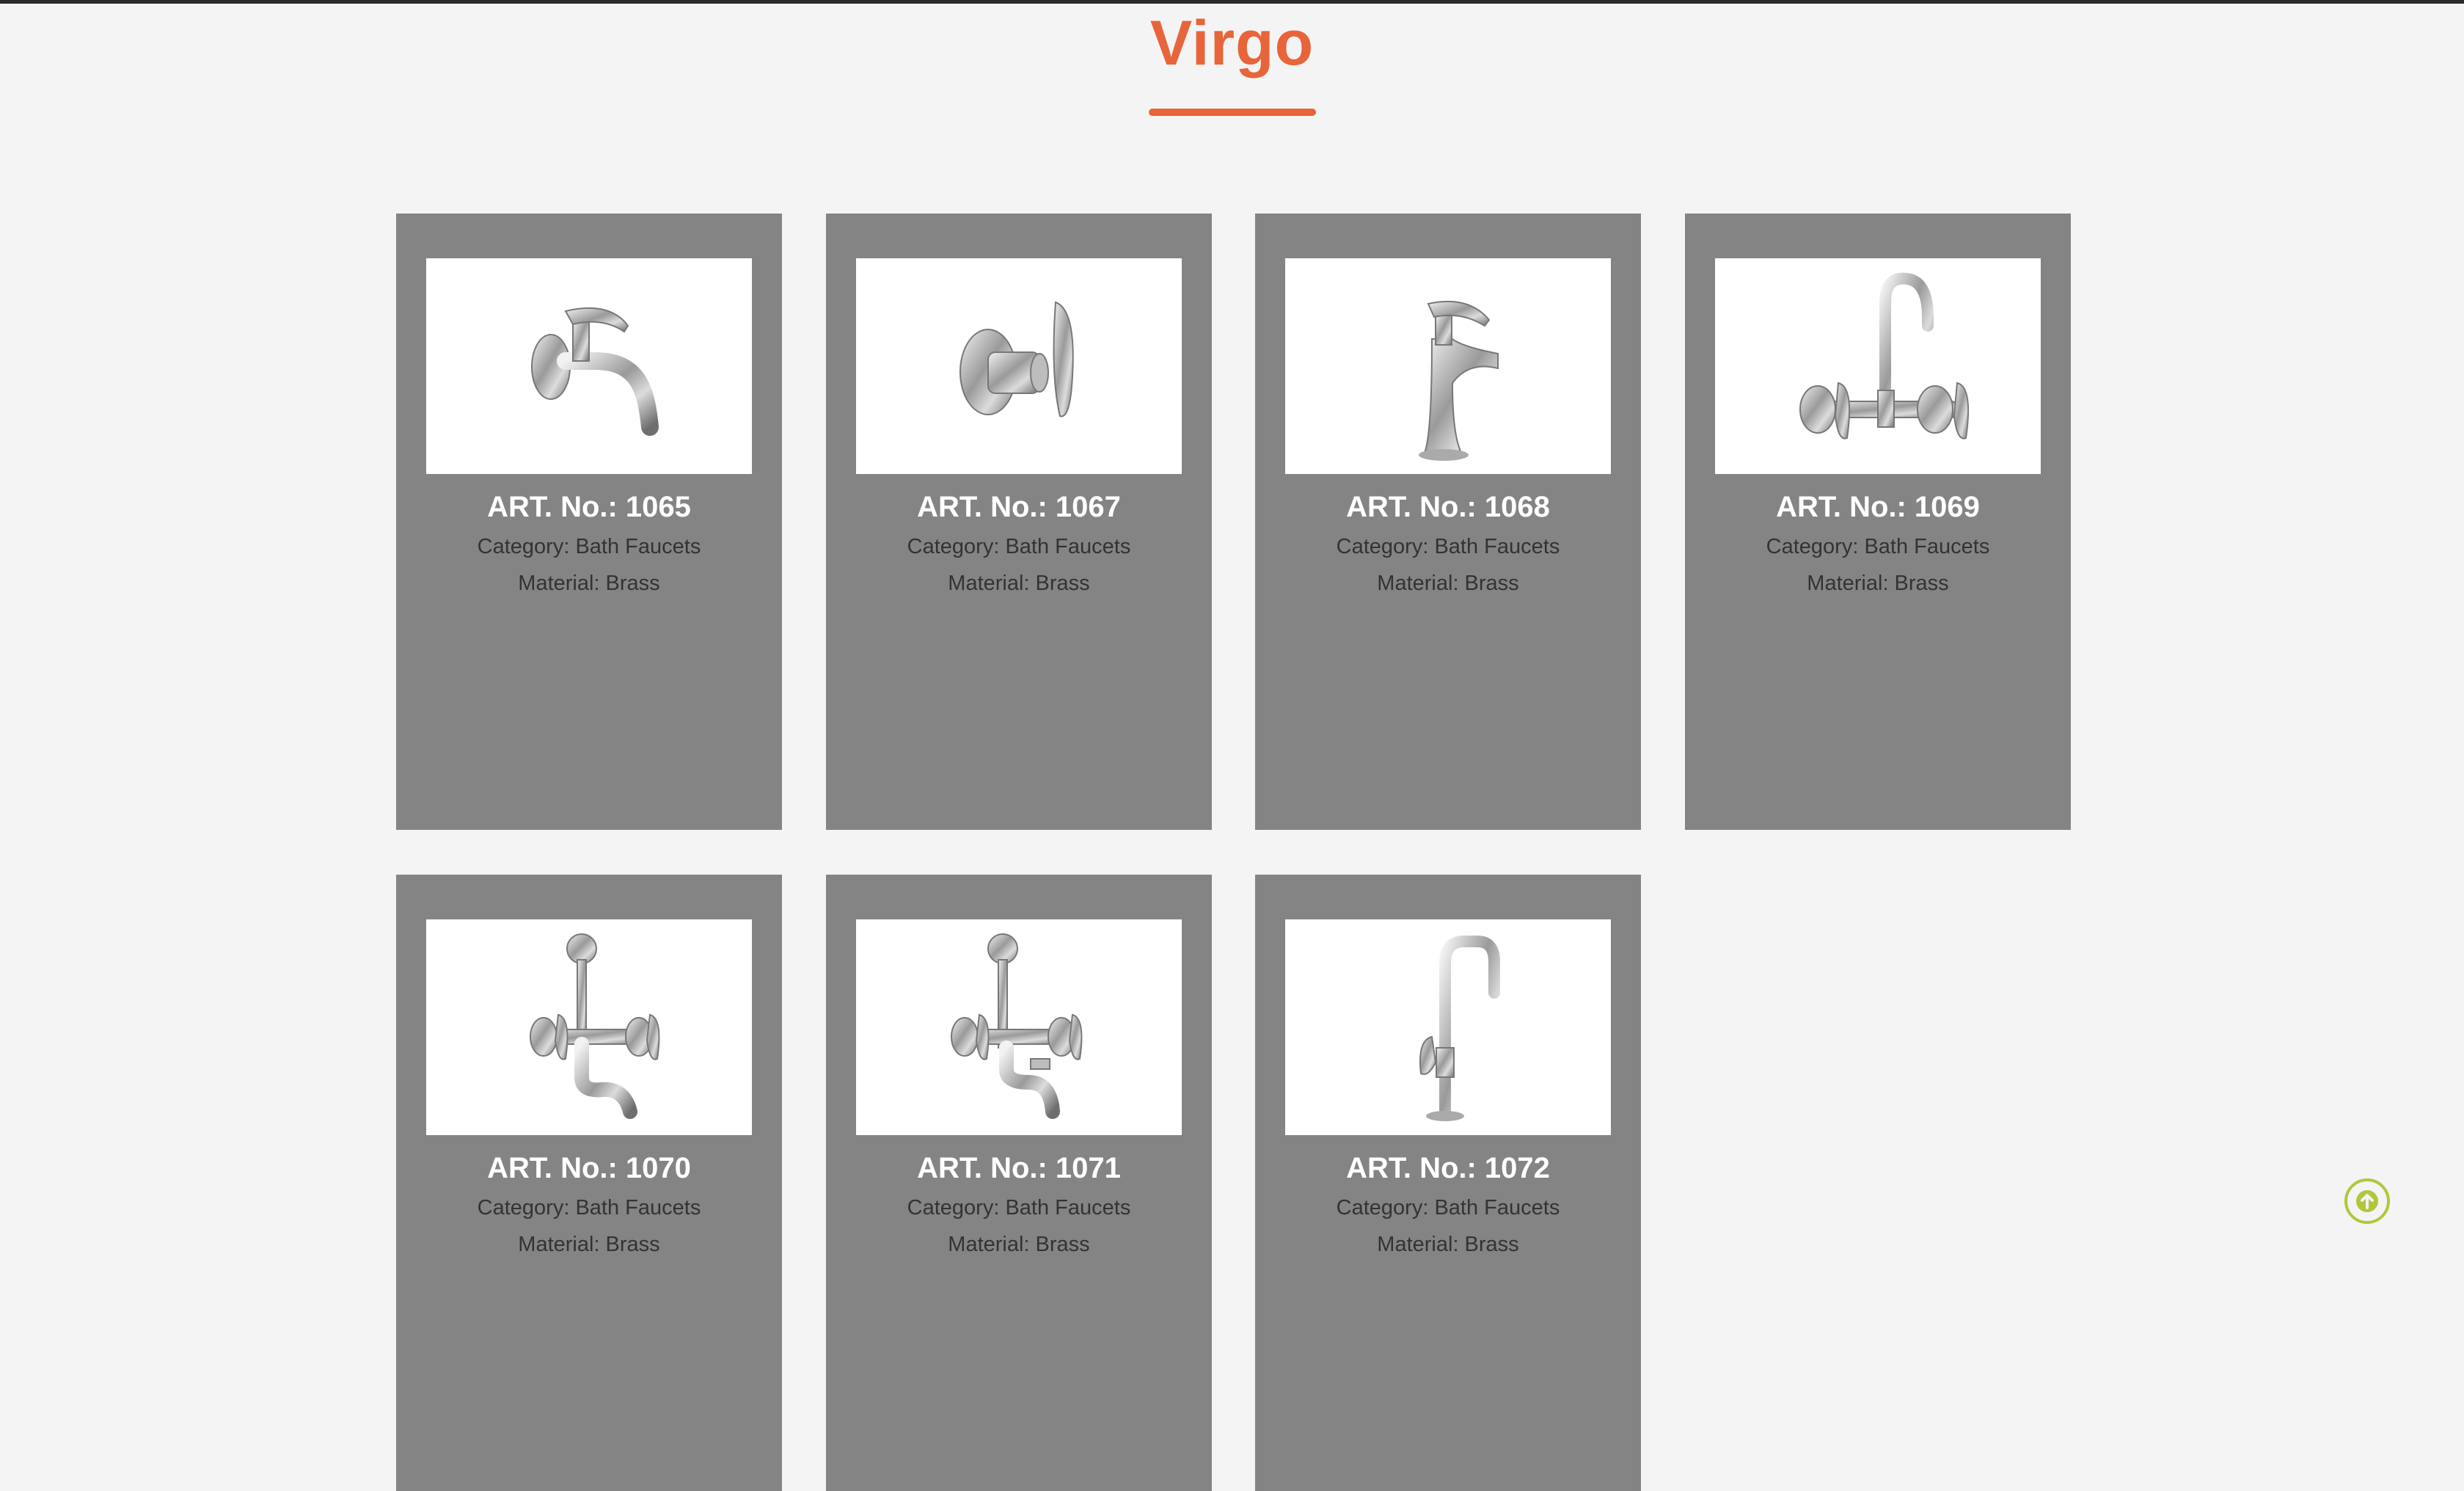 The width and height of the screenshot is (2464, 1491). Describe the element at coordinates (589, 1168) in the screenshot. I see `product-art-number: ART. No.: 1070` at that location.